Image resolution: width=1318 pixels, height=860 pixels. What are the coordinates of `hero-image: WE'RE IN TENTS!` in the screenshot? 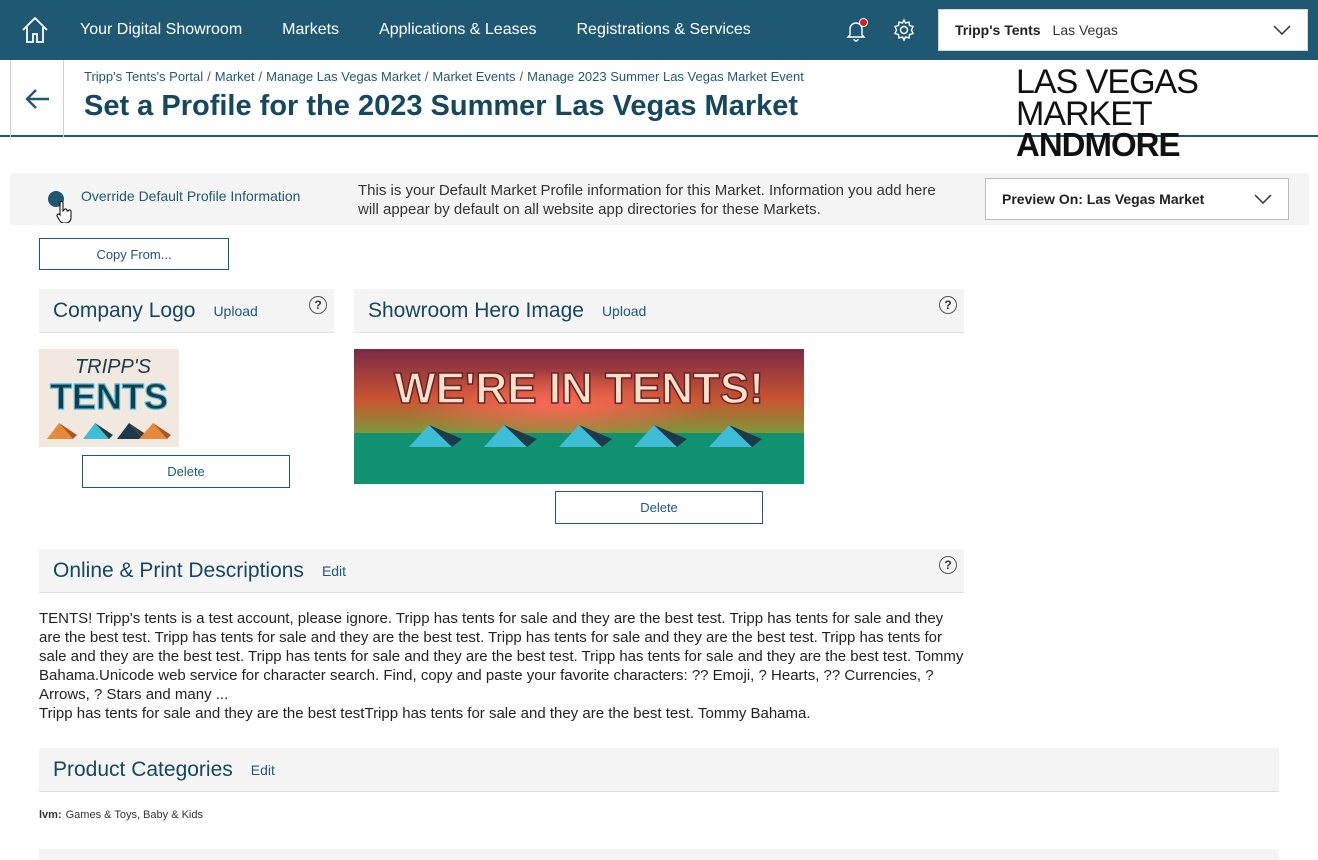 It's located at (579, 416).